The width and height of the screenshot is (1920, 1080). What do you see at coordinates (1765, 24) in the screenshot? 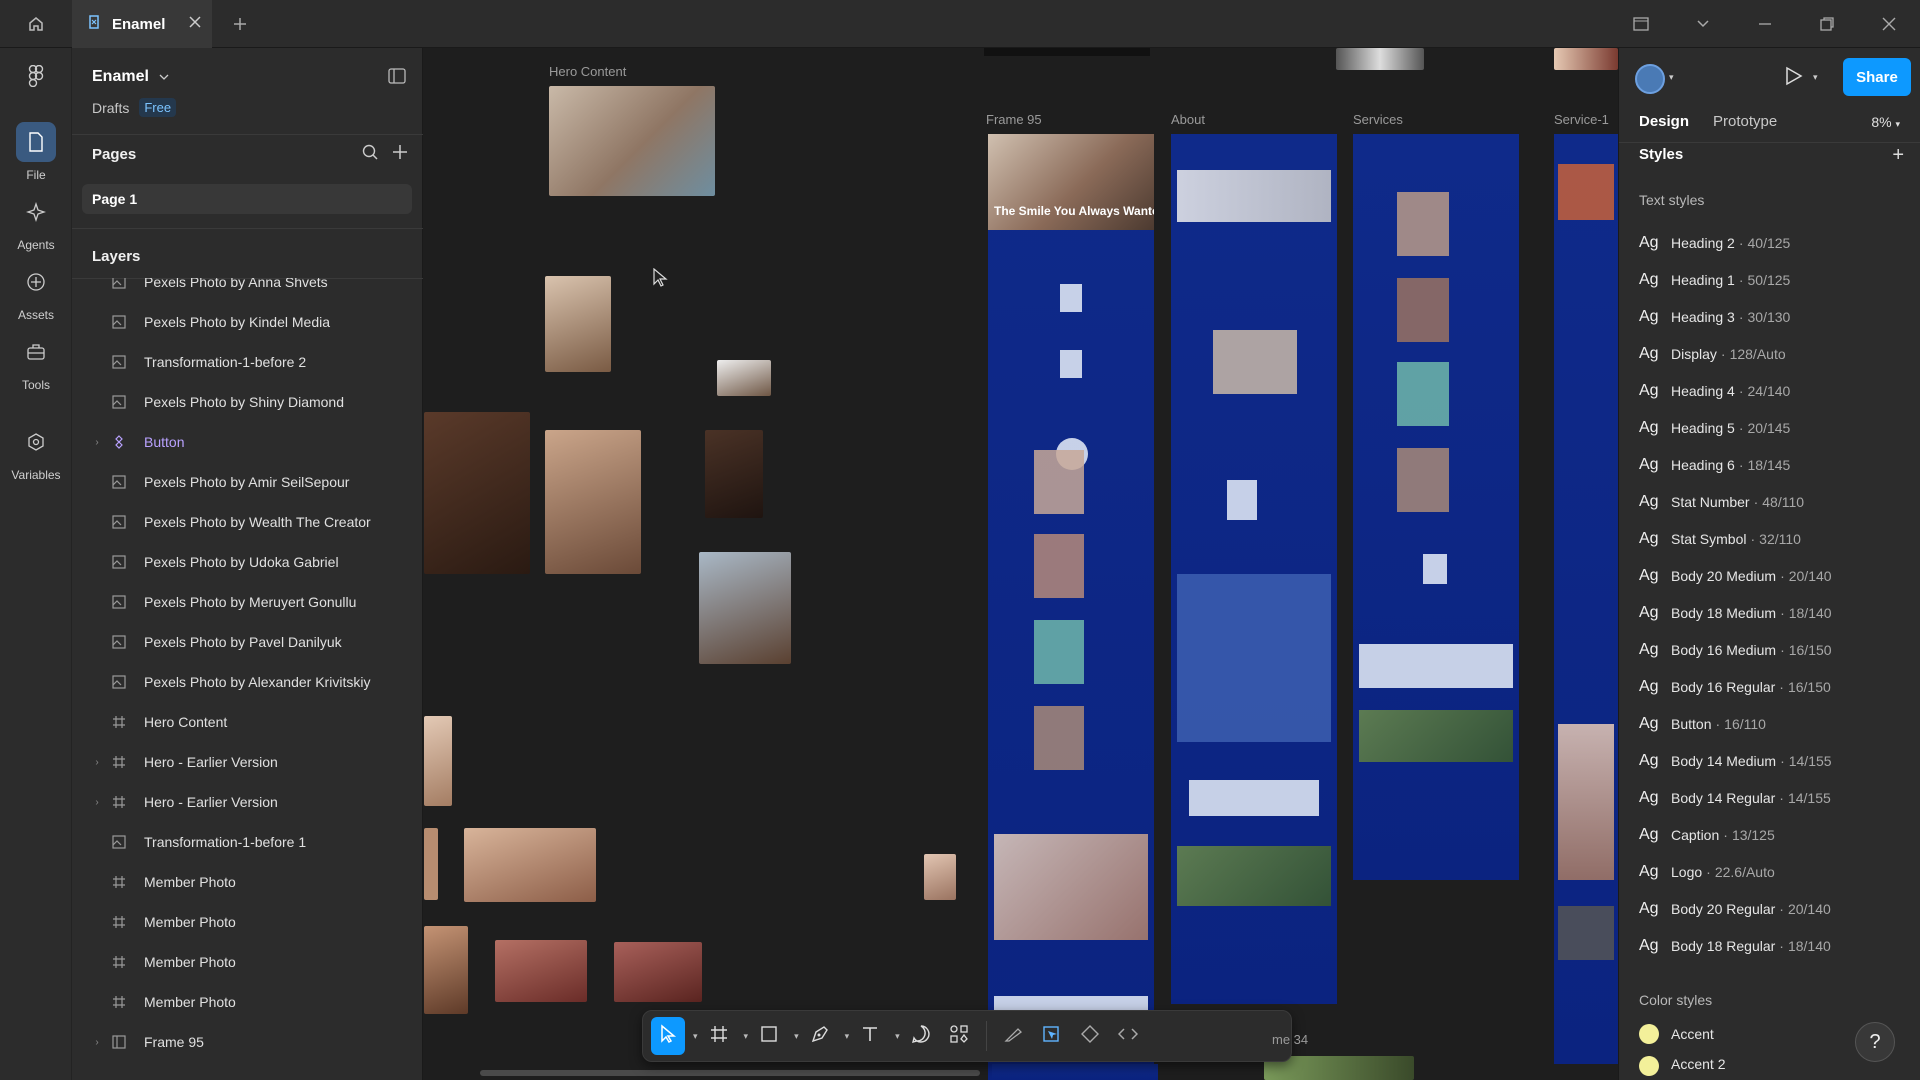
I see `minimize-icon` at bounding box center [1765, 24].